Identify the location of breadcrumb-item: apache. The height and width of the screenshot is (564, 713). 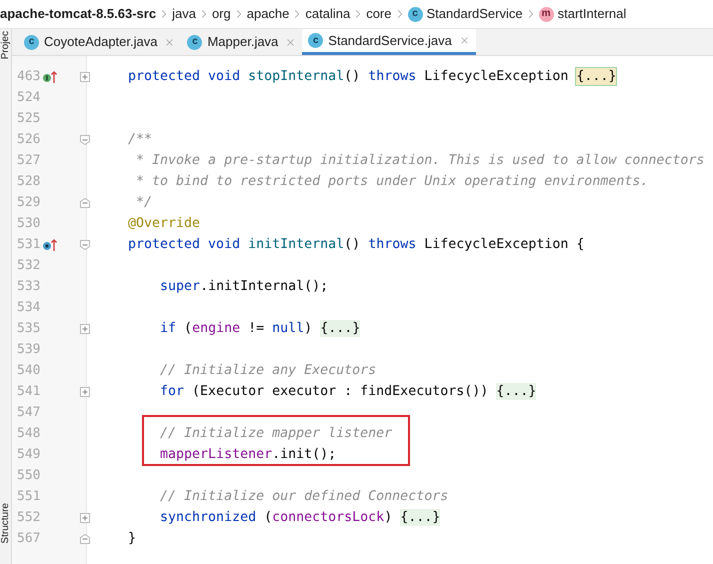
(268, 14).